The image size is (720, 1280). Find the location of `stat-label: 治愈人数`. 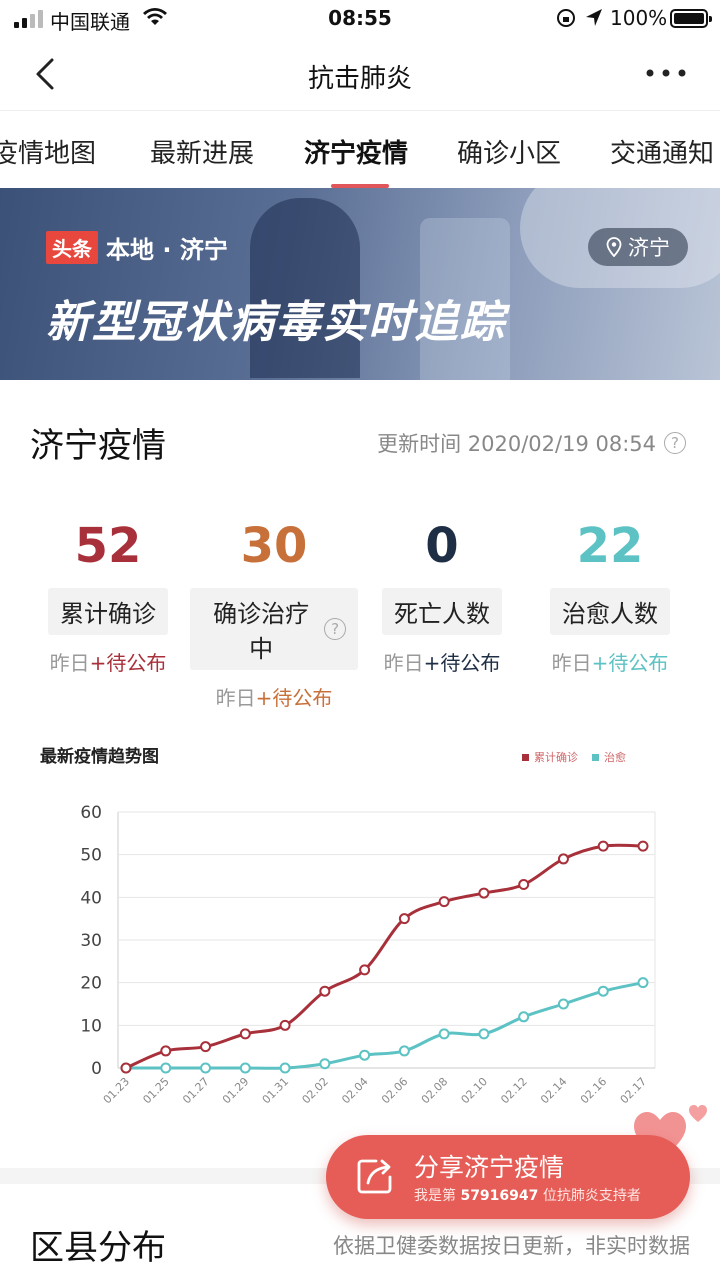

stat-label: 治愈人数 is located at coordinates (610, 611).